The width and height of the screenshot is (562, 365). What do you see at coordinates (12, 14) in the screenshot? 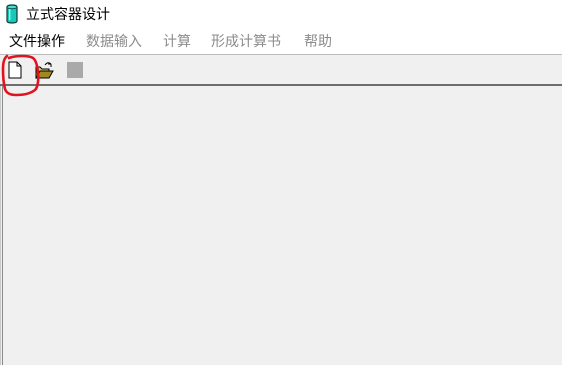
I see `app-cylinder-icon` at bounding box center [12, 14].